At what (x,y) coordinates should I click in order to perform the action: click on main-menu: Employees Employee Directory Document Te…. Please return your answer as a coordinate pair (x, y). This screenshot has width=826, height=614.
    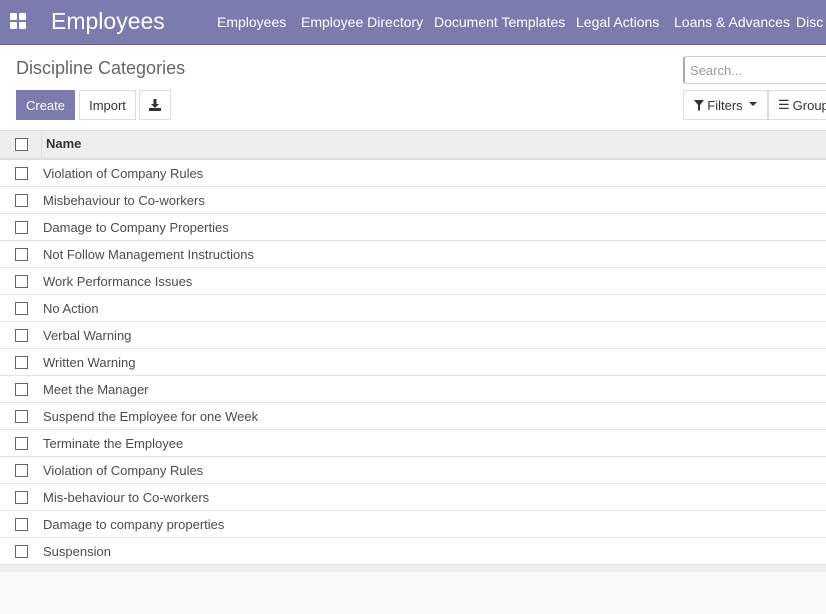
    Looking at the image, I should click on (413, 24).